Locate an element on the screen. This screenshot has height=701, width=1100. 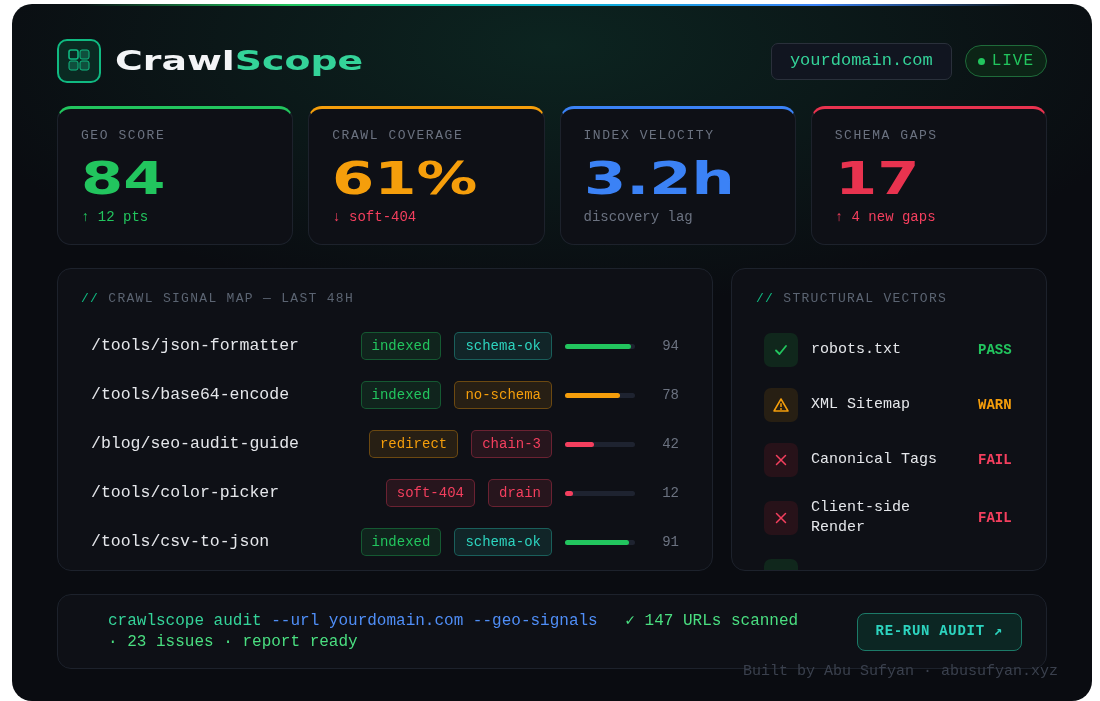
live-label: LIVE is located at coordinates (1012, 61).